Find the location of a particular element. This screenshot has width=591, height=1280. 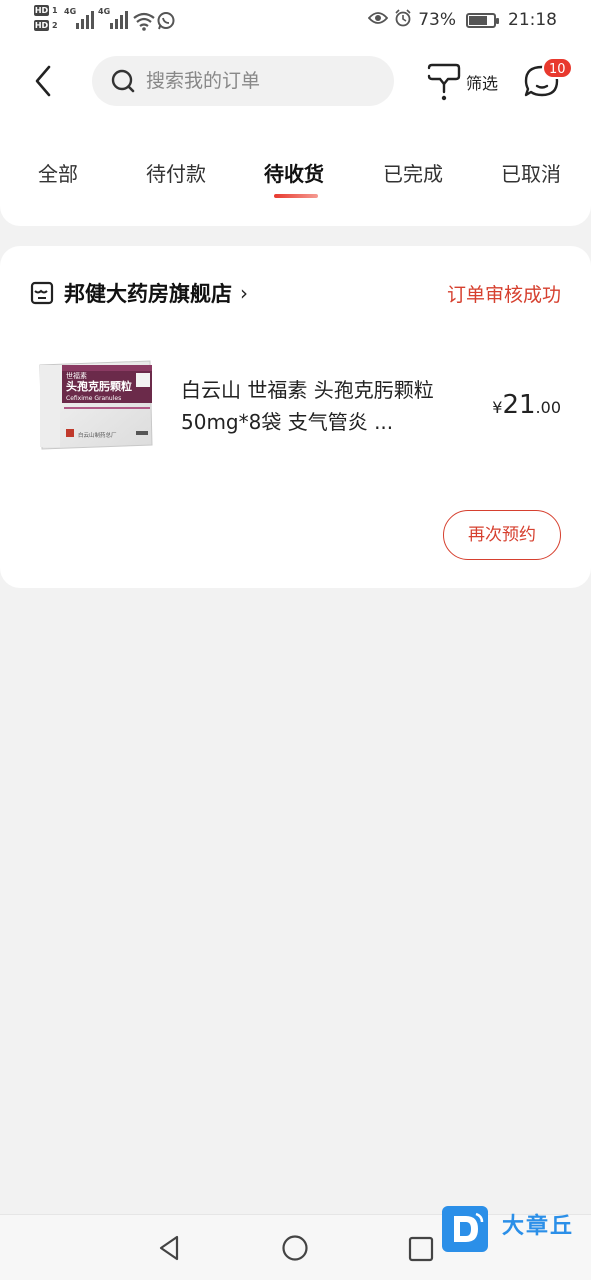

store-icon is located at coordinates (42, 293).